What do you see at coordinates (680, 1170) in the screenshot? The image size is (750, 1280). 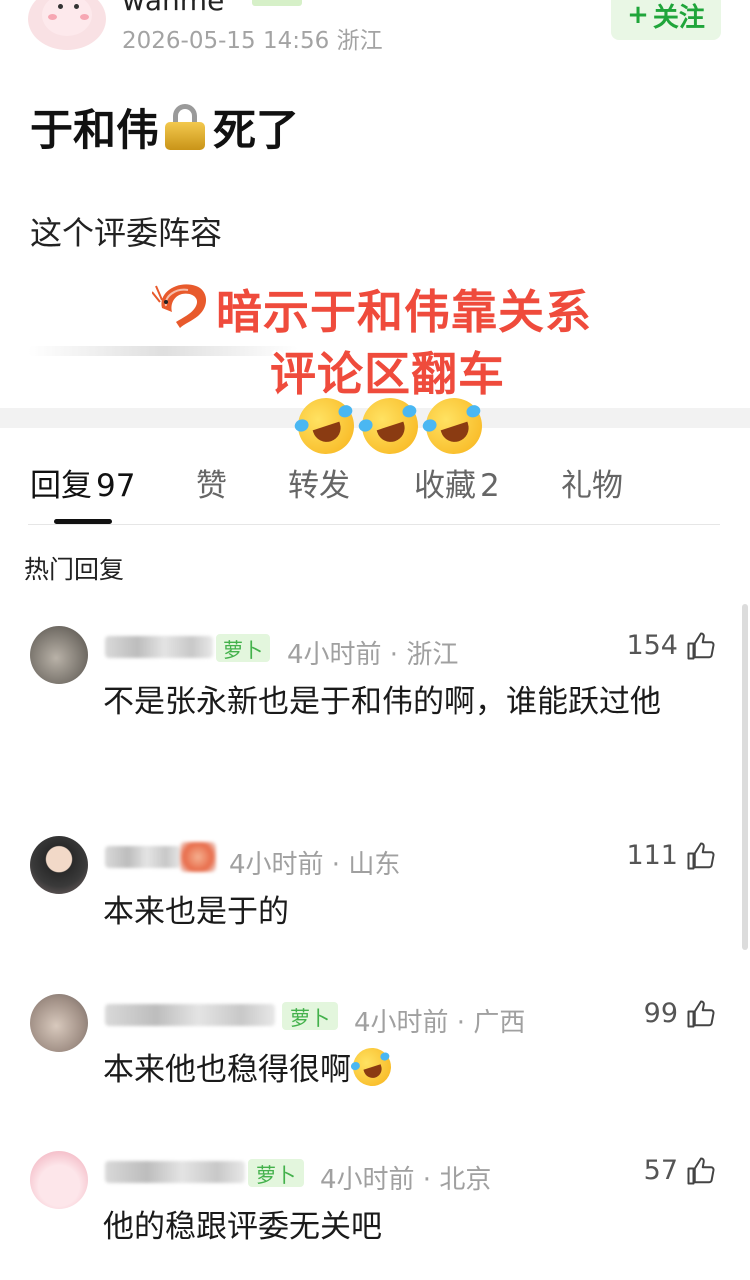 I see `like-control: 57` at bounding box center [680, 1170].